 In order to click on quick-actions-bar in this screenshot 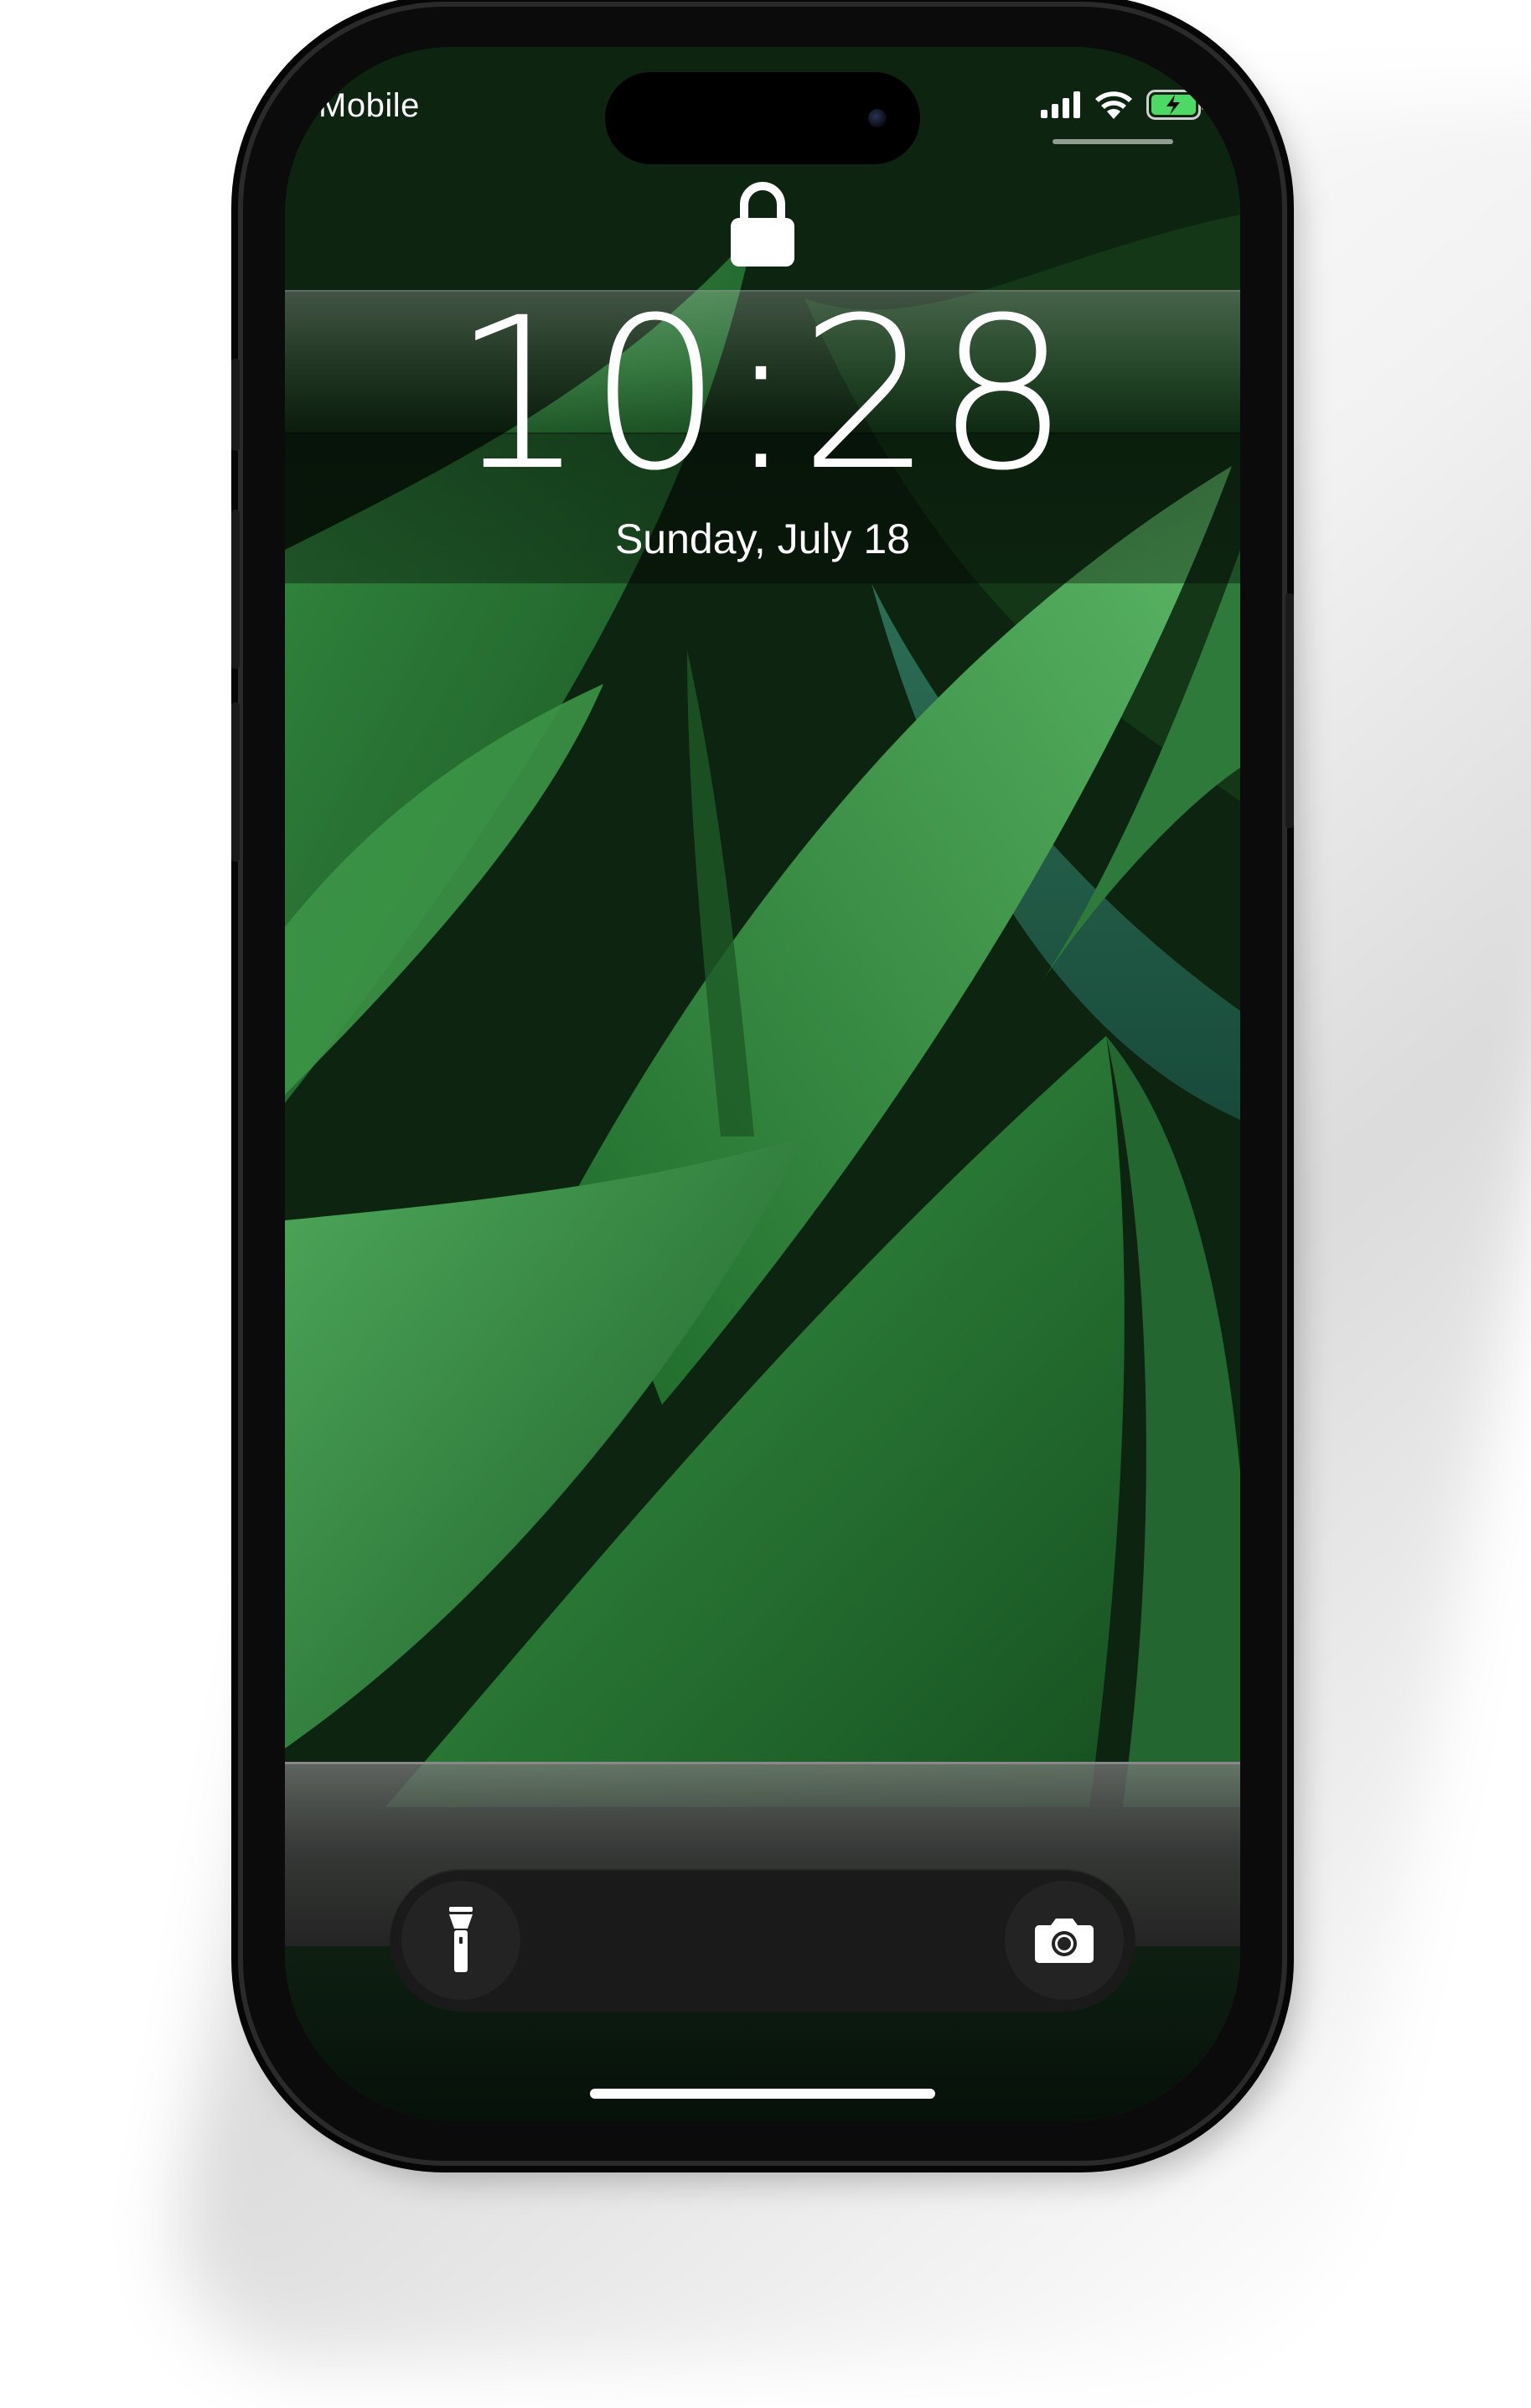, I will do `click(762, 1941)`.